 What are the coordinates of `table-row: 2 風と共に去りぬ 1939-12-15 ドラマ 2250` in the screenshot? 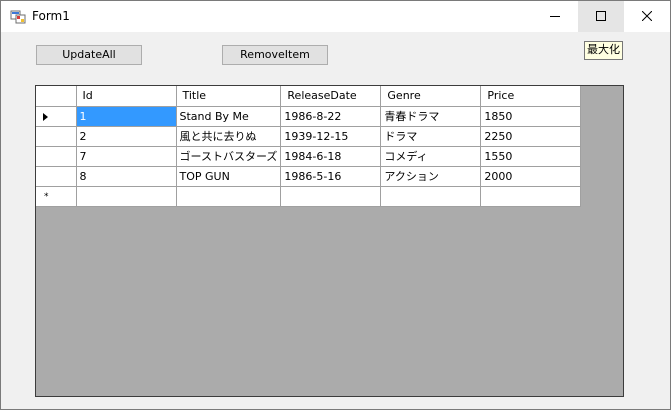 It's located at (309, 136).